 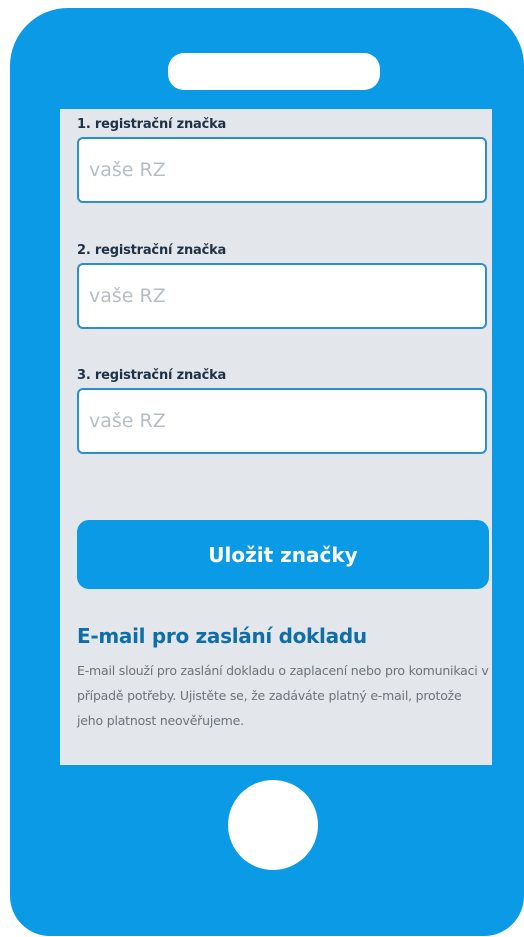 What do you see at coordinates (282, 296) in the screenshot?
I see `plate-field-2-input` at bounding box center [282, 296].